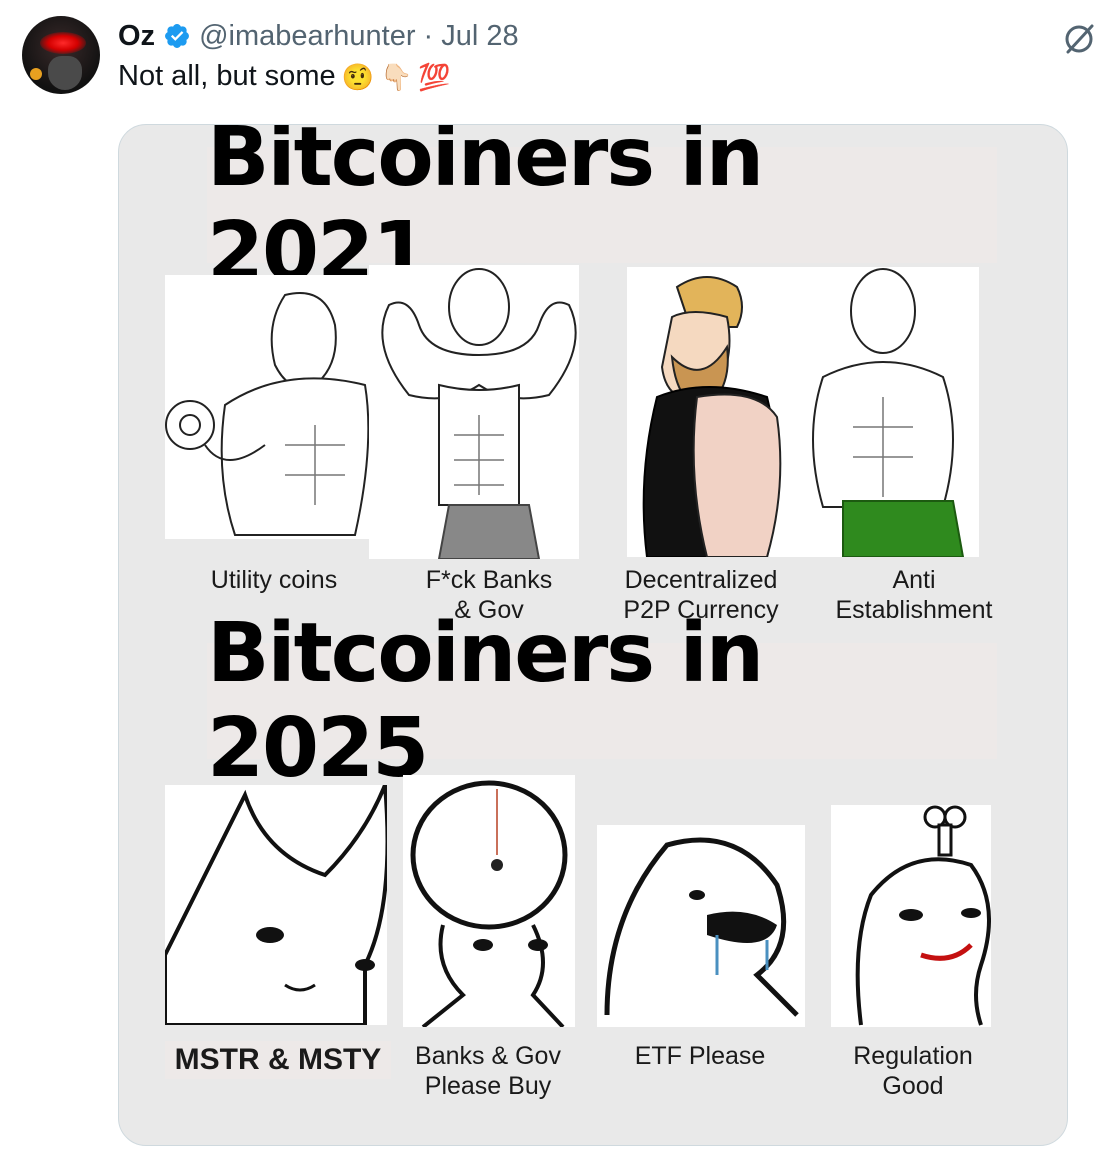 This screenshot has height=1171, width=1098. I want to click on label-line: MSTR & MSTY, so click(278, 1059).